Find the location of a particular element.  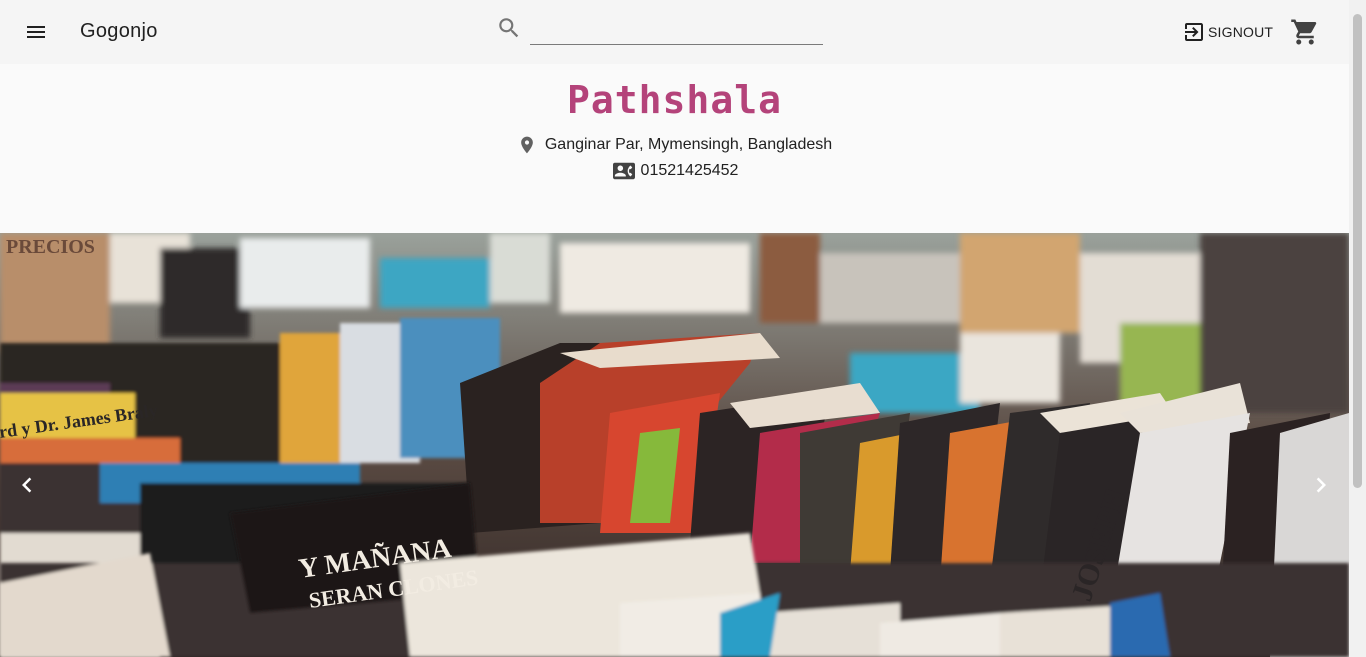

location-pin-icon is located at coordinates (527, 145).